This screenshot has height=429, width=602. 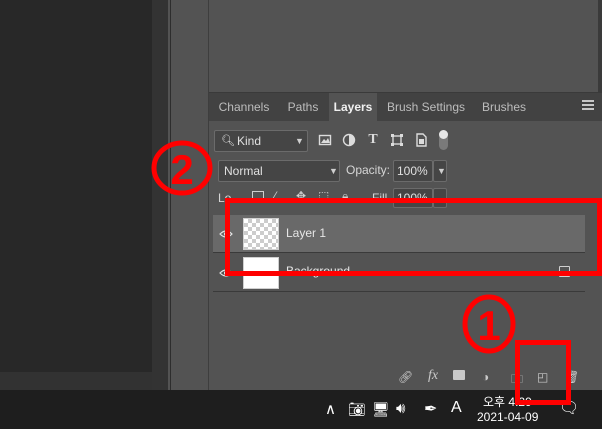 What do you see at coordinates (301, 409) in the screenshot?
I see `windows-taskbar: ∧ 📷︎ 🖥︎ 🔊︎ ✒ A 오후 4:29 2021-04-09 🗨︎` at bounding box center [301, 409].